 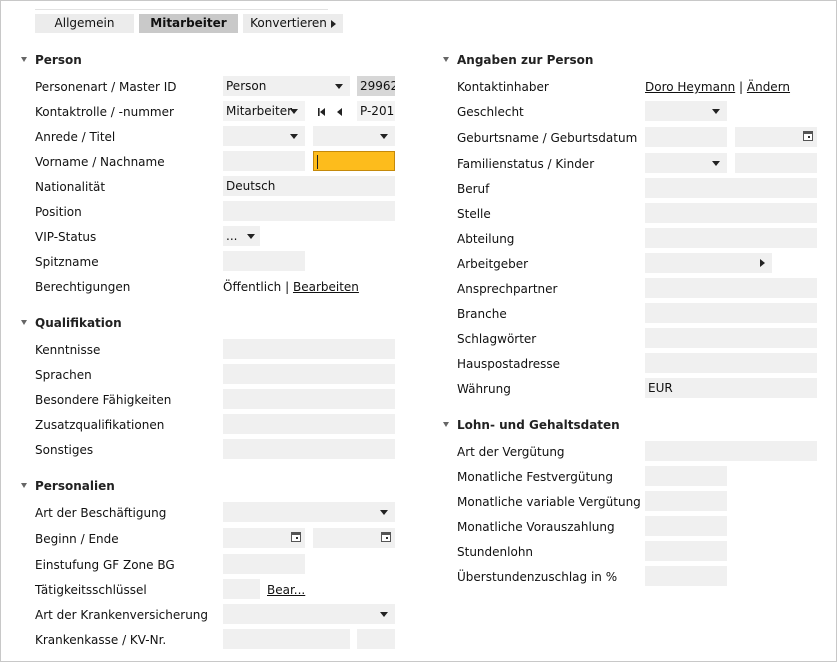 I want to click on geburtsdatum-input, so click(x=776, y=137).